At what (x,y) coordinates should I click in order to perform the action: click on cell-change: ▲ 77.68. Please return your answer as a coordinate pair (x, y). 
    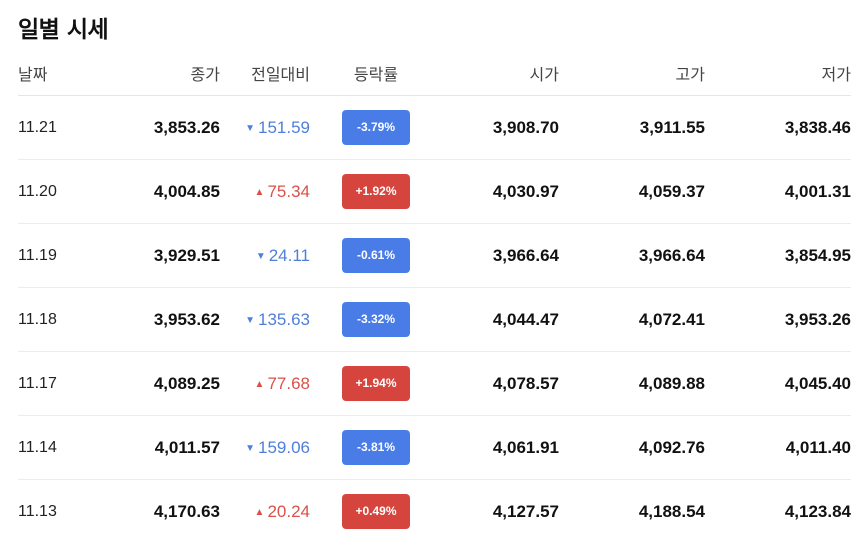
    Looking at the image, I should click on (265, 383).